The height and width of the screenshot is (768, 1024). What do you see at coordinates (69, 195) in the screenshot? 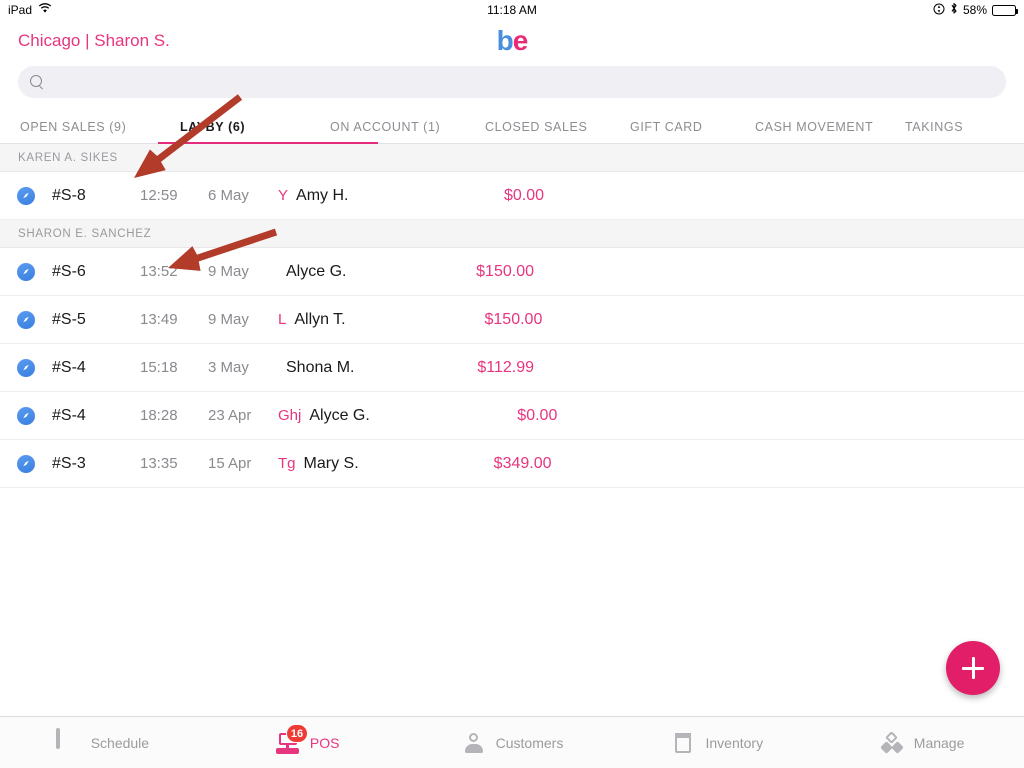
I see `sale-id: #S-8` at bounding box center [69, 195].